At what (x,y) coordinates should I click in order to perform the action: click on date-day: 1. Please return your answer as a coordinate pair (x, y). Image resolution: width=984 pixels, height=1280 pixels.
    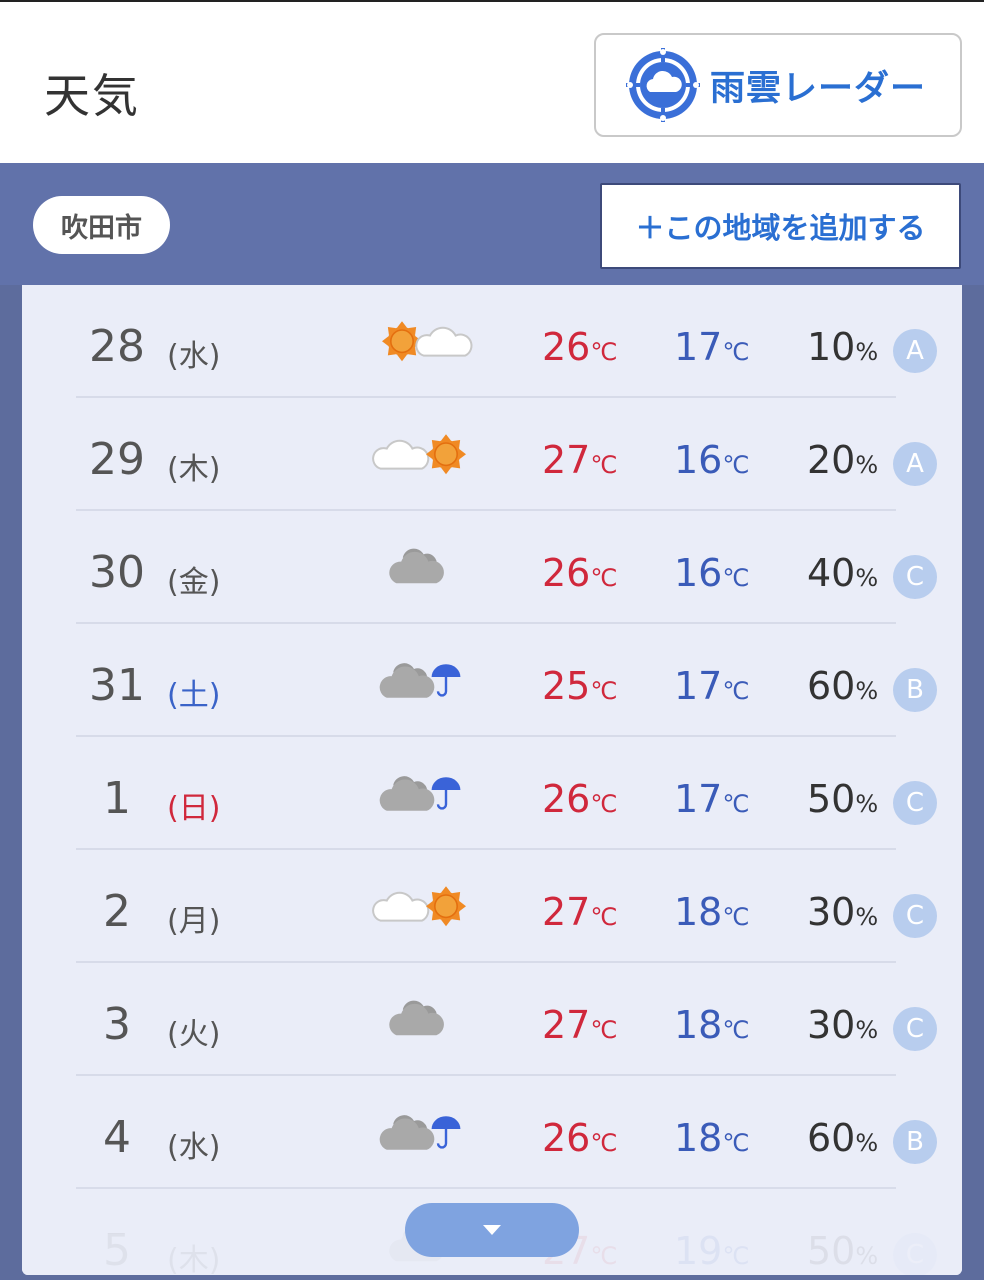
    Looking at the image, I should click on (117, 798).